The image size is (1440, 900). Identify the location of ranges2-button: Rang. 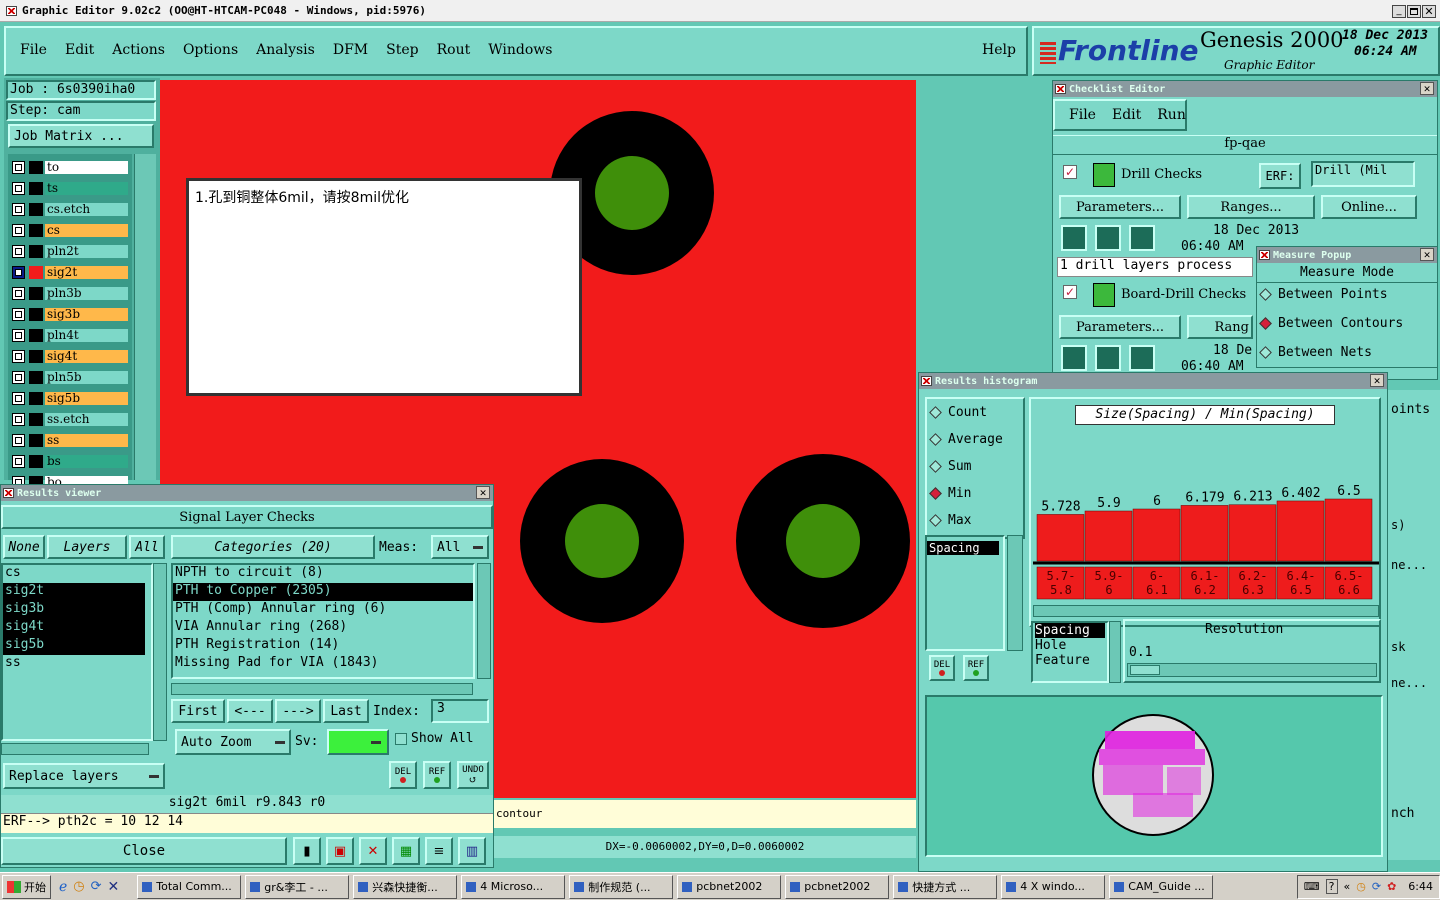
(1220, 327).